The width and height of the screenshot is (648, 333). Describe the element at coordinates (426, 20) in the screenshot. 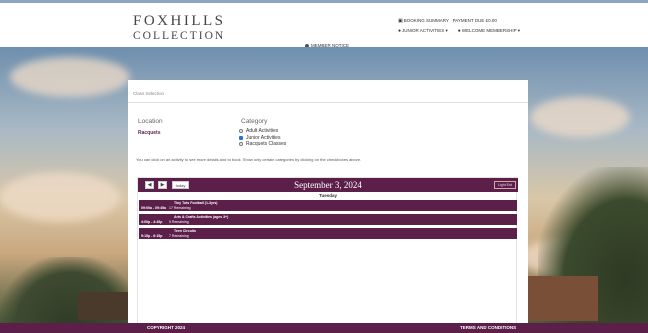

I see `booking-summary-link: BOOKING SUMMARY` at that location.